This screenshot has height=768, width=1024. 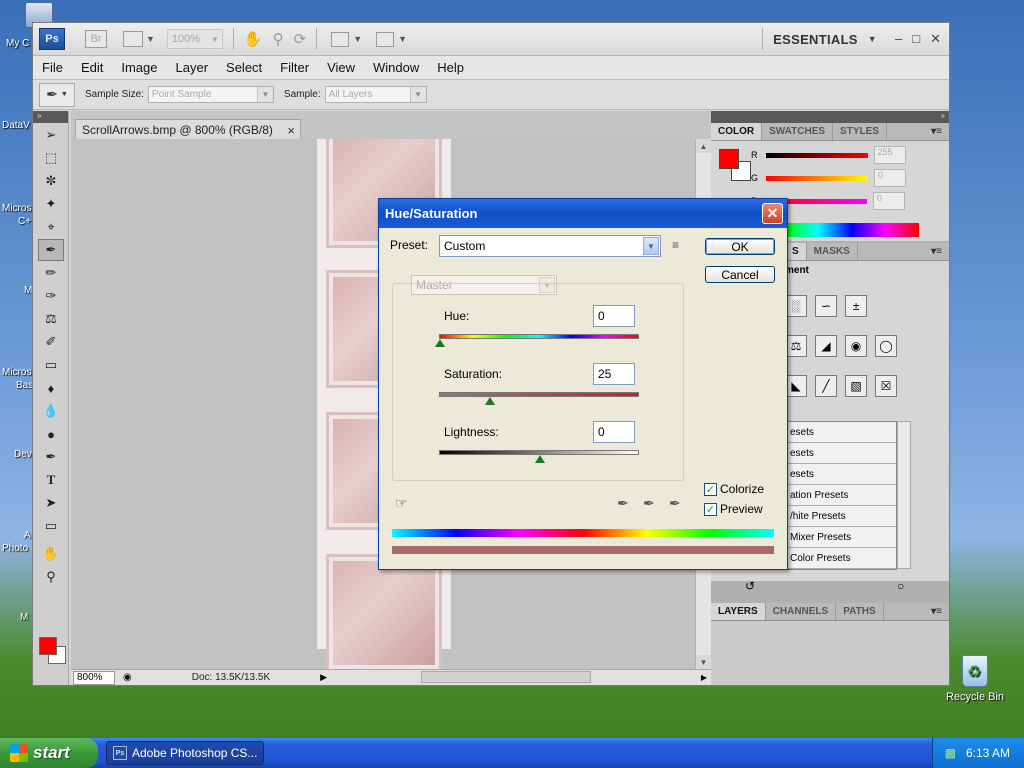 What do you see at coordinates (796, 306) in the screenshot?
I see `levels-icon: ░` at bounding box center [796, 306].